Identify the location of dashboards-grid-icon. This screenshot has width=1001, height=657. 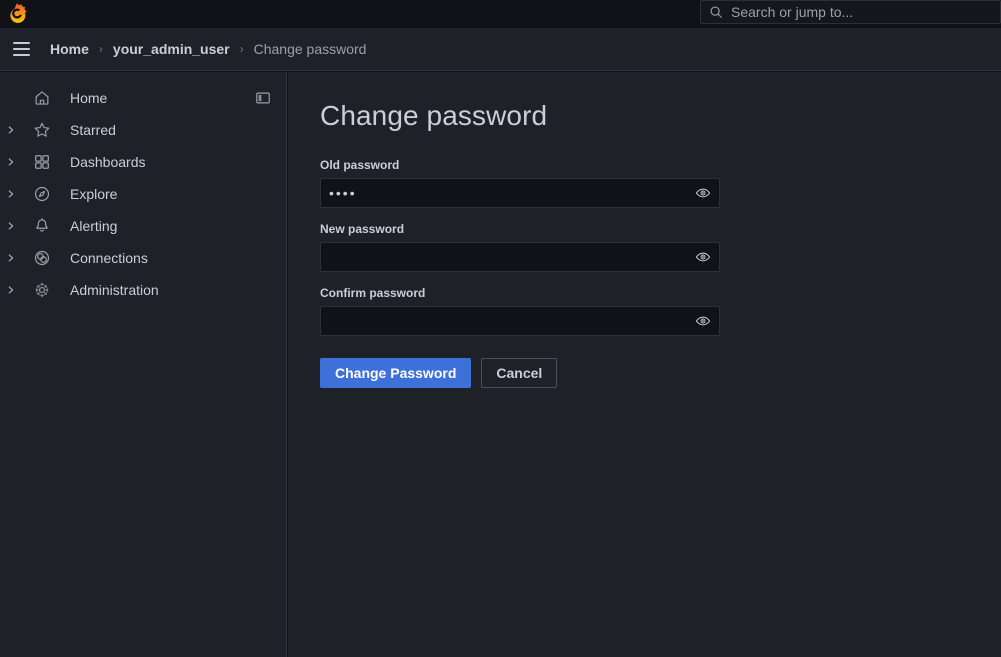
(42, 162).